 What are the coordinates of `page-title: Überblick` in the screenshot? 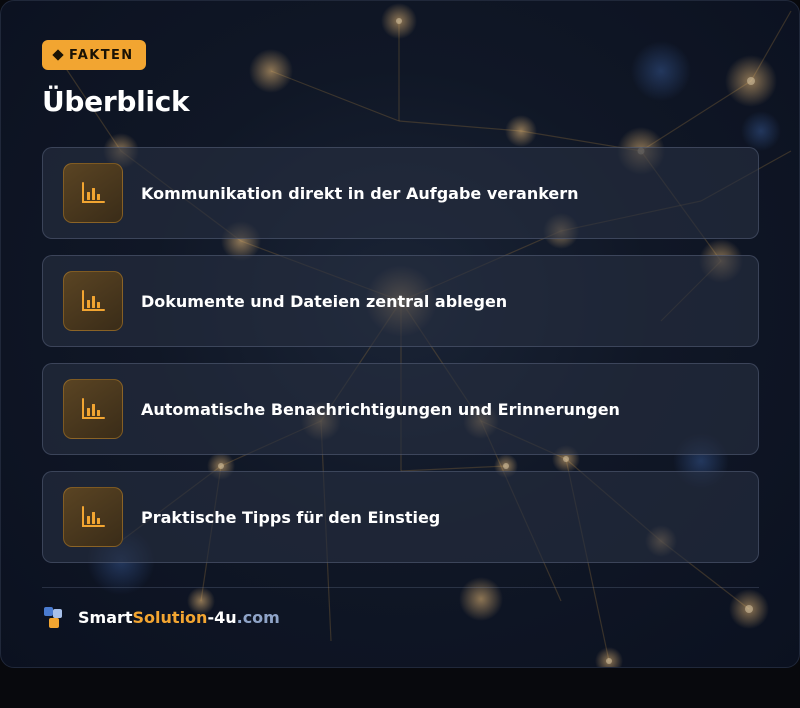 It's located at (116, 101).